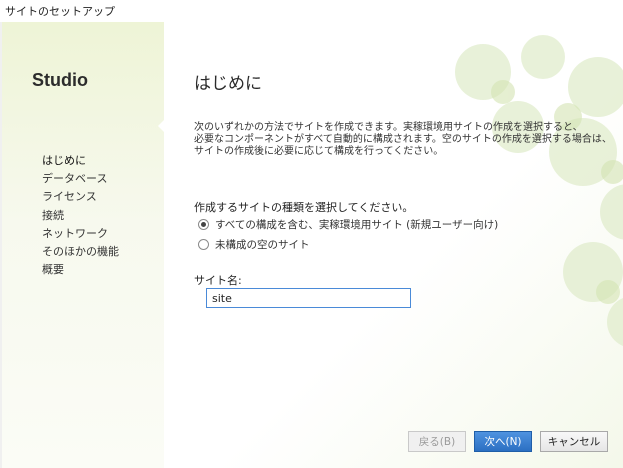 The height and width of the screenshot is (468, 623). I want to click on radio-option-empty-site: 未構成の空のサイト, so click(254, 244).